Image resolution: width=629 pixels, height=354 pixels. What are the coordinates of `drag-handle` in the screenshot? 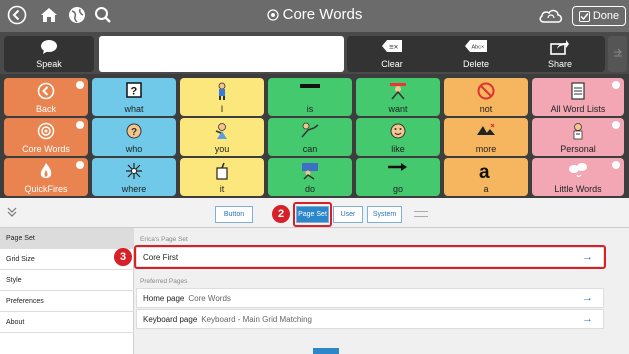 It's located at (421, 214).